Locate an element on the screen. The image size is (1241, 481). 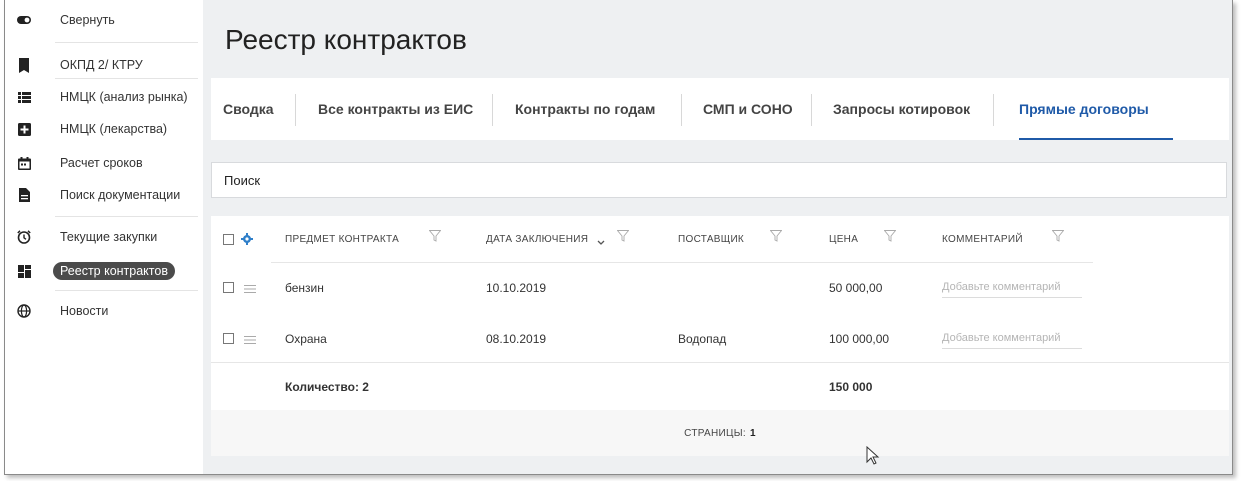
alarm-clock-icon is located at coordinates (24, 237).